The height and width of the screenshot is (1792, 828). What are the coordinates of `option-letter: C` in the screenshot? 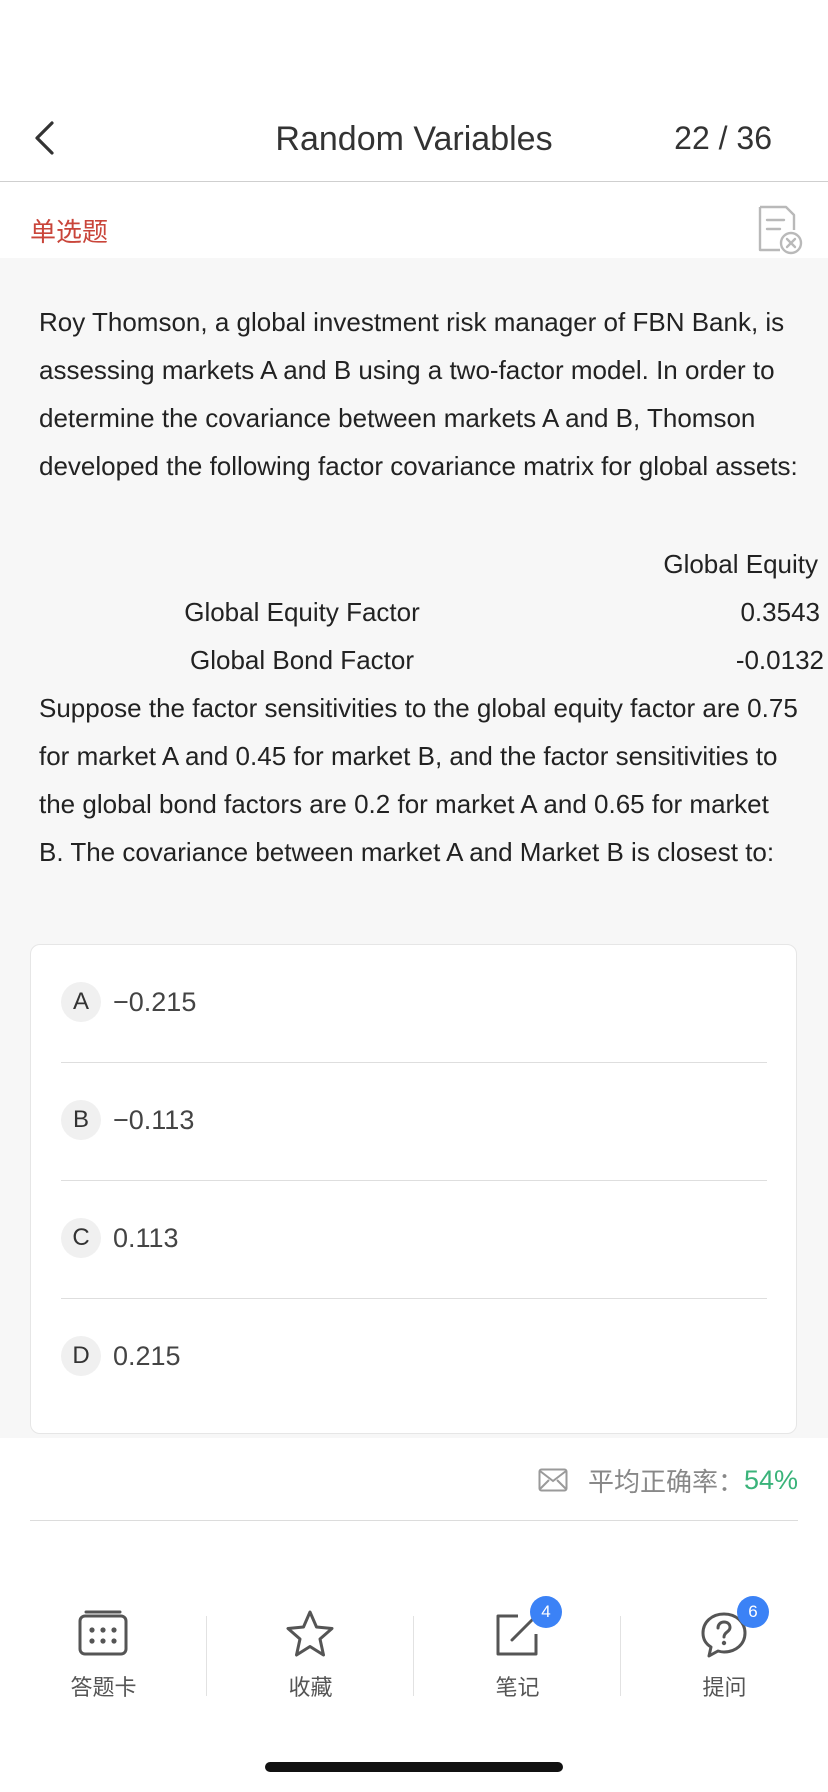 It's located at (81, 1238).